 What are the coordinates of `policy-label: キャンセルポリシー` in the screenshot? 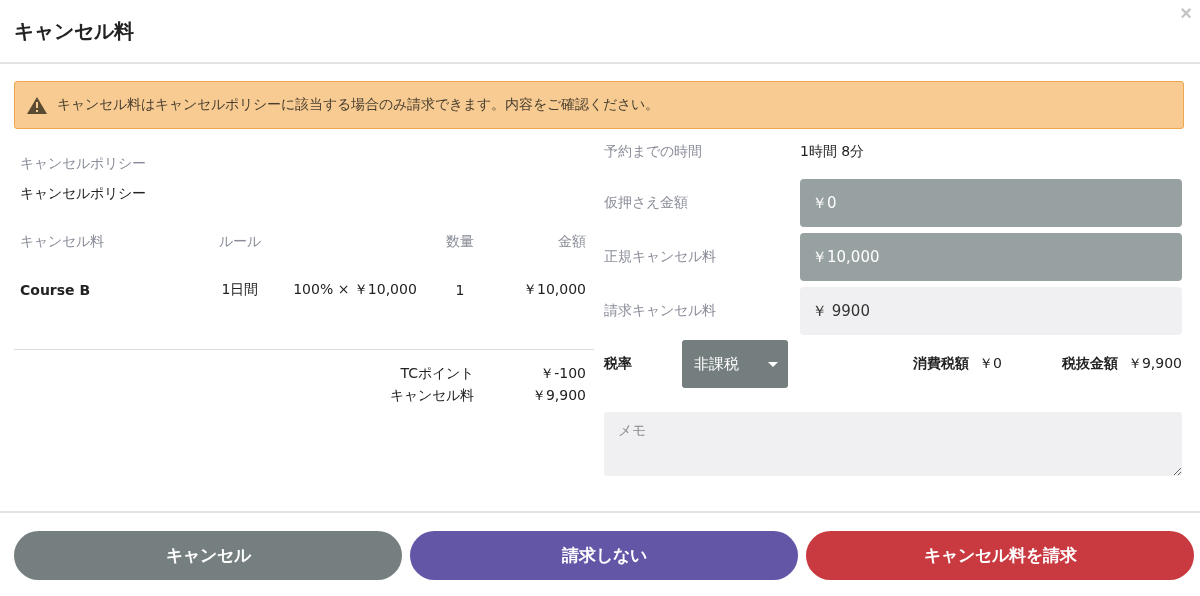 It's located at (83, 164).